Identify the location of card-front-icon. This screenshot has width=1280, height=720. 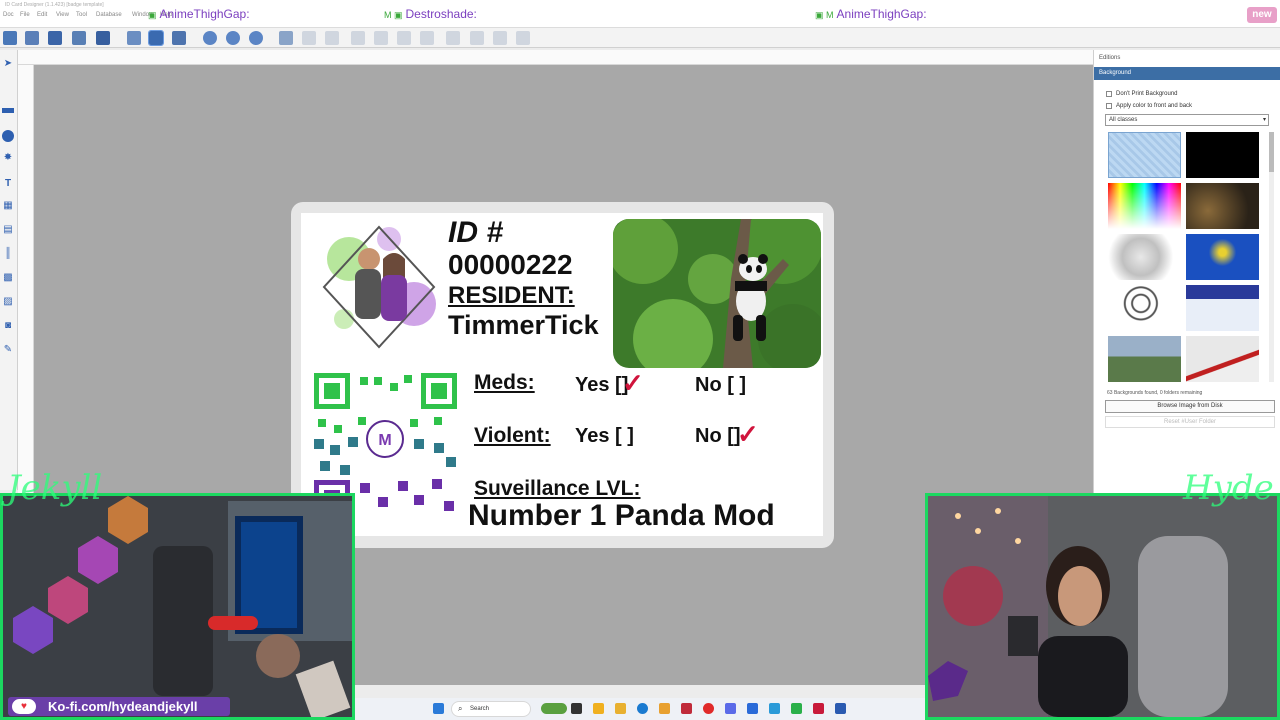
(134, 38).